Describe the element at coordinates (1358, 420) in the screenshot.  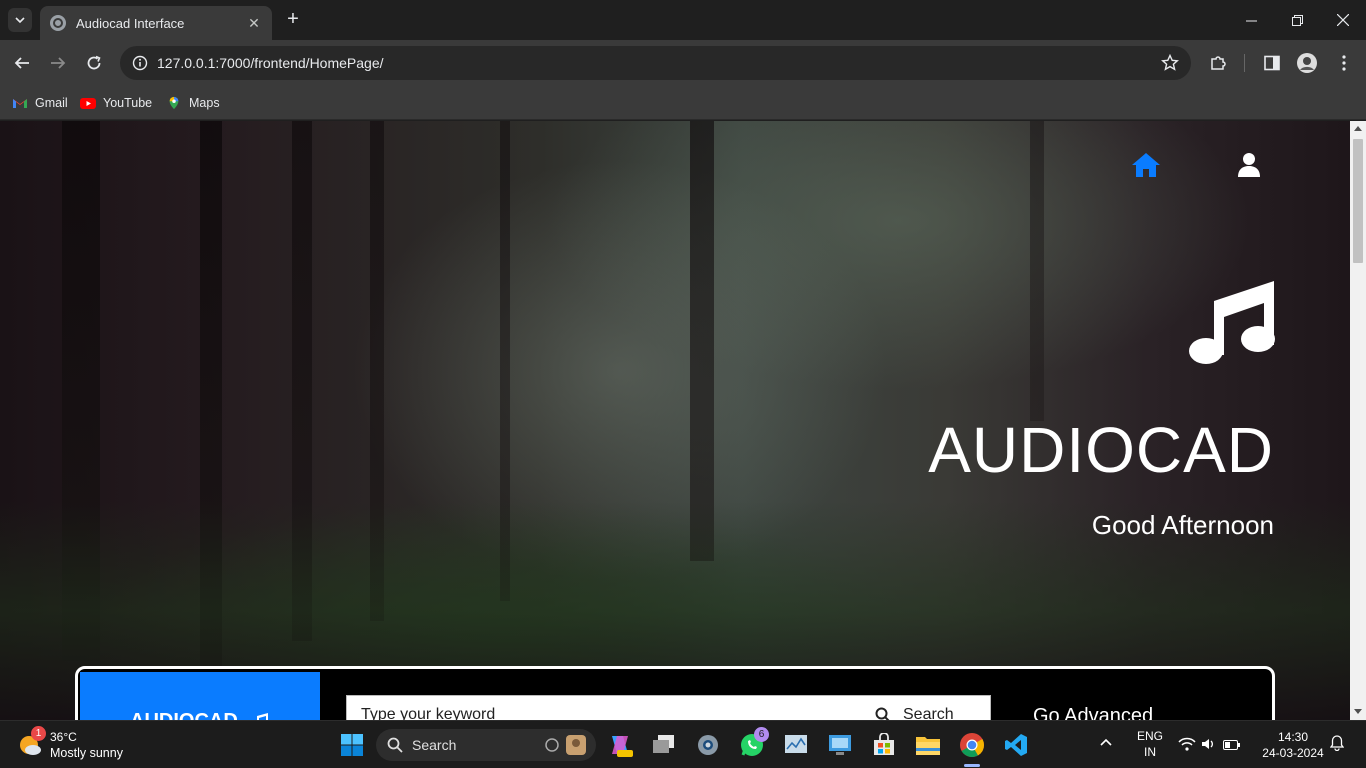
I see `page-scrollbar` at that location.